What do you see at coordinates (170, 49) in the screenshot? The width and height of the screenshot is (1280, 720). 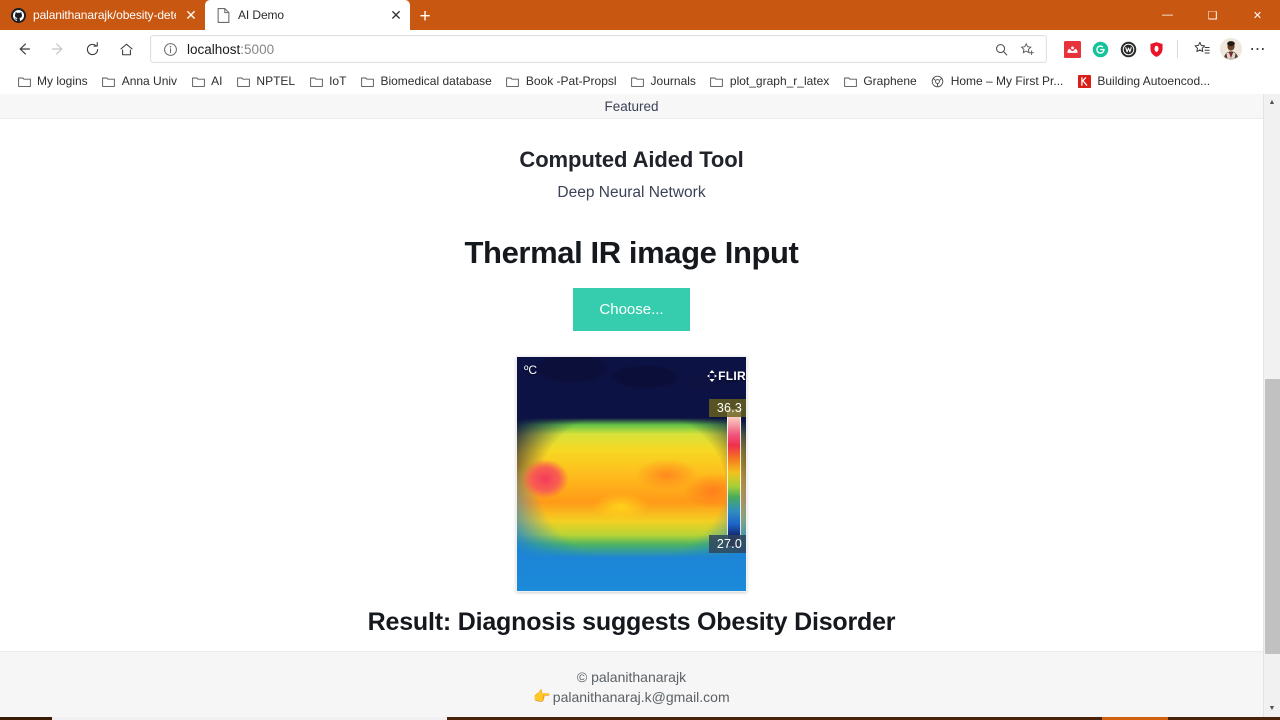 I see `info-icon` at bounding box center [170, 49].